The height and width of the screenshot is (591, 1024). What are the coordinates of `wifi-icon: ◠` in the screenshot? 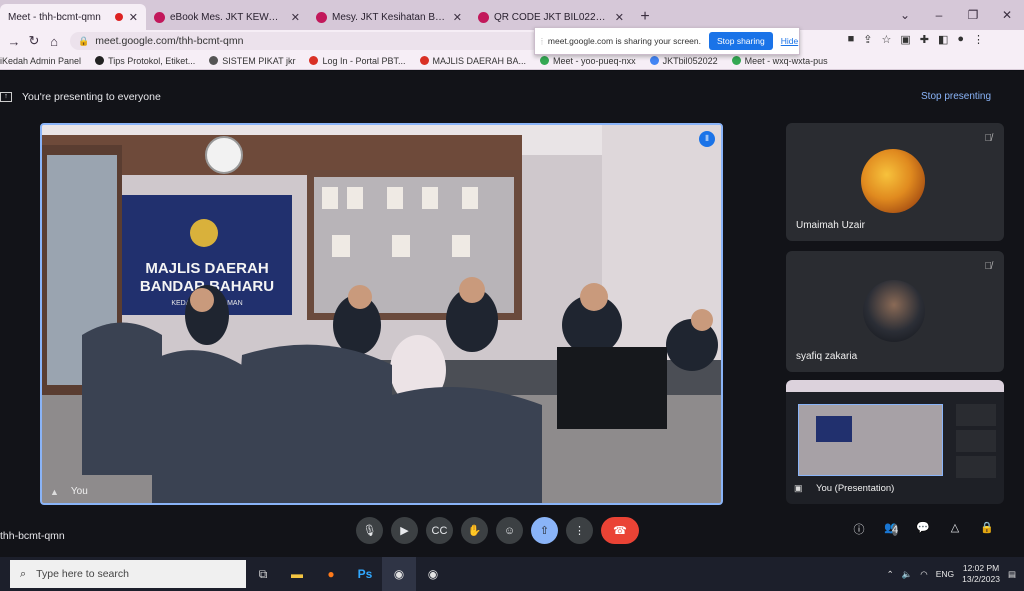 It's located at (923, 574).